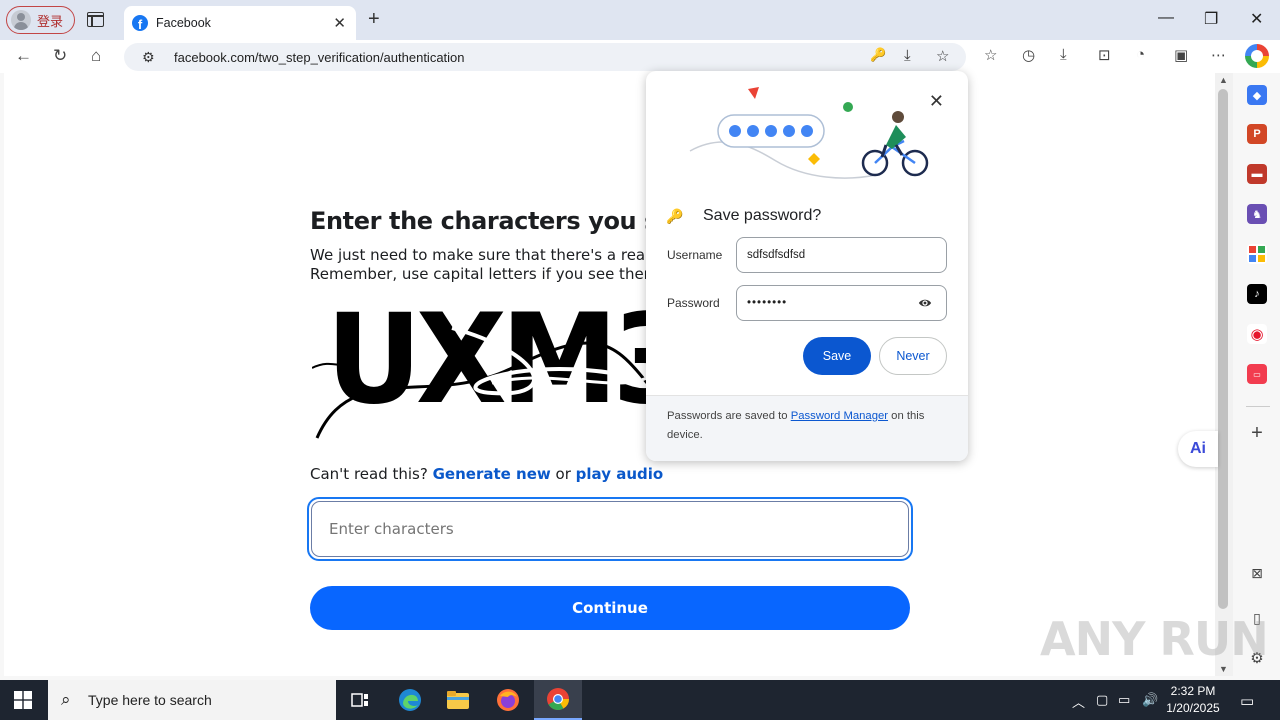 The width and height of the screenshot is (1280, 720). What do you see at coordinates (23, 56) in the screenshot?
I see `back-icon: ←` at bounding box center [23, 56].